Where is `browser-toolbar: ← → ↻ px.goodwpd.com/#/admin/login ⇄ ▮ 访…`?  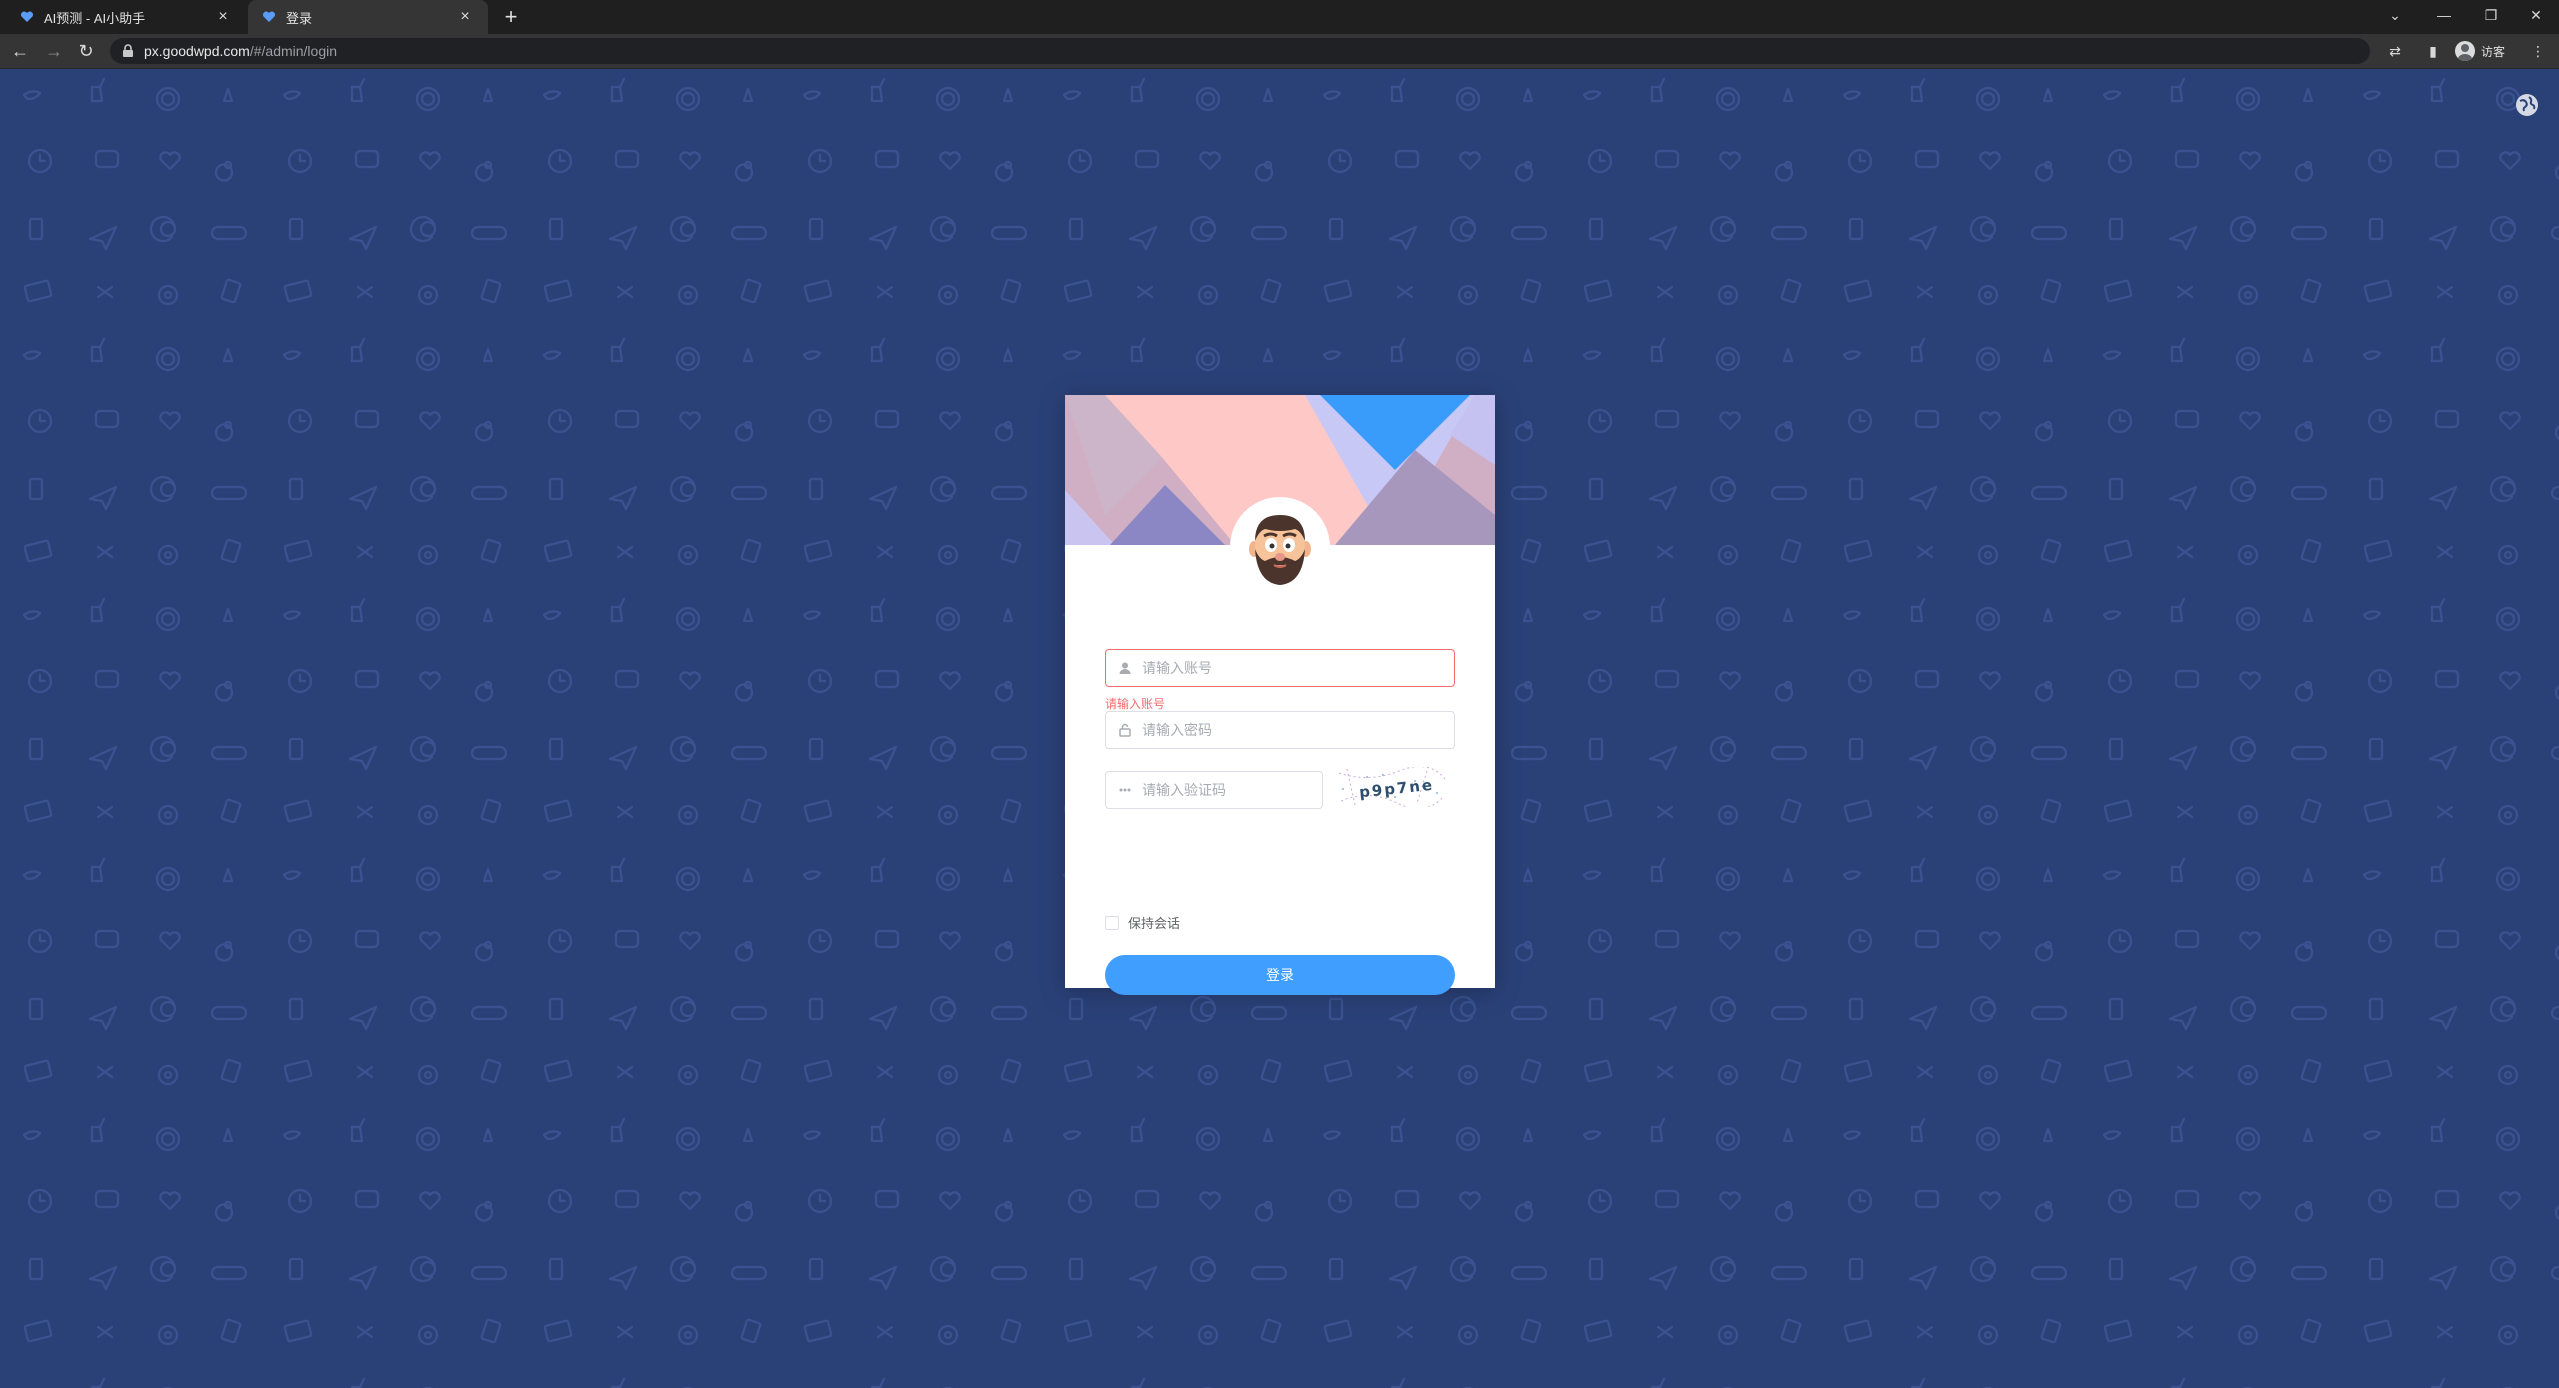
browser-toolbar: ← → ↻ px.goodwpd.com/#/admin/login ⇄ ▮ 访… is located at coordinates (1279, 51).